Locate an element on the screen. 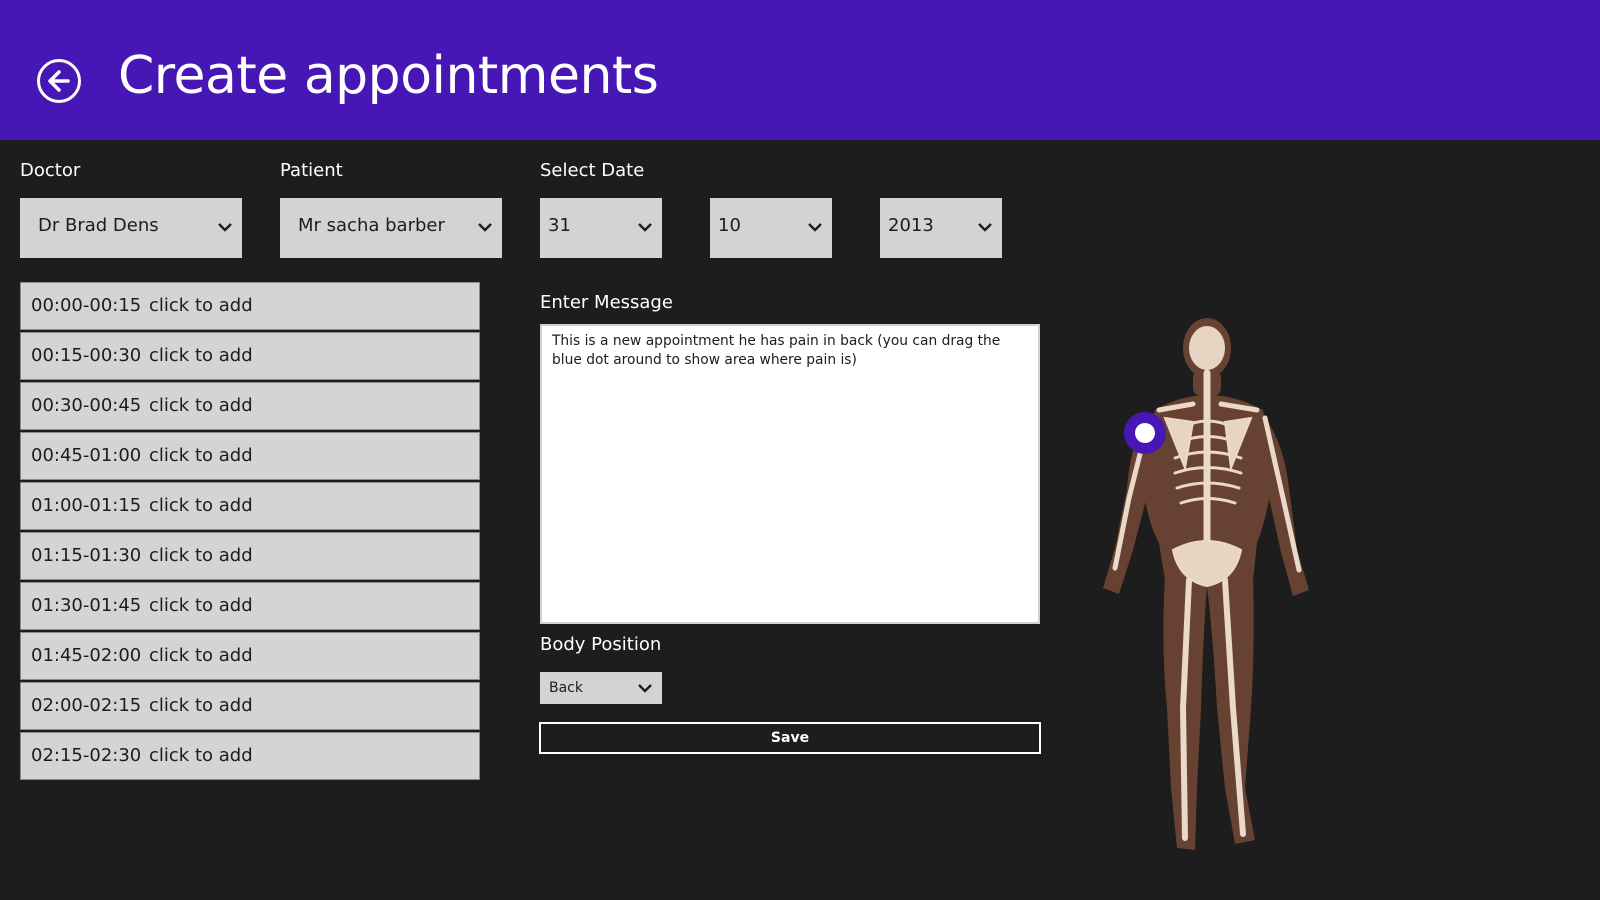 This screenshot has width=1600, height=900. time-slot: 00:45-01:00 click to add is located at coordinates (250, 456).